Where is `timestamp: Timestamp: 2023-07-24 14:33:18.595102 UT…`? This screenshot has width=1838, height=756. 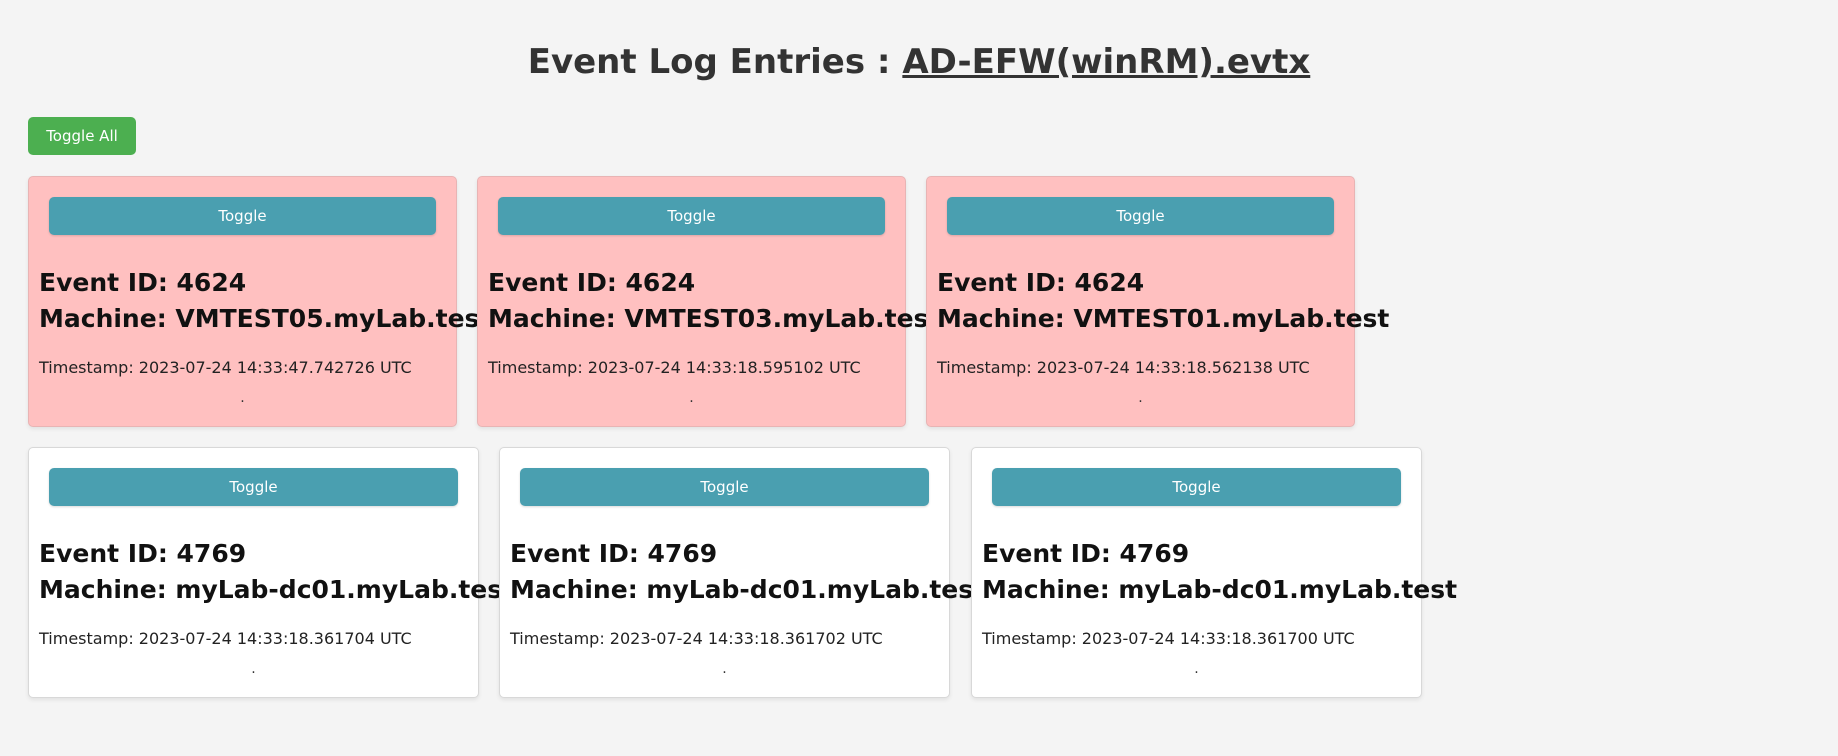
timestamp: Timestamp: 2023-07-24 14:33:18.595102 UT… is located at coordinates (674, 367).